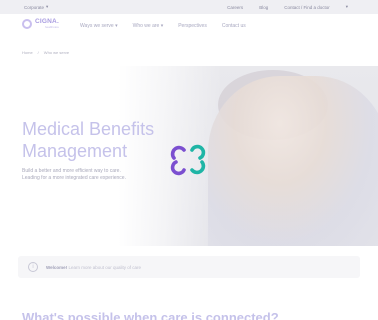 The height and width of the screenshot is (320, 378). What do you see at coordinates (33, 267) in the screenshot?
I see `info-icon: i` at bounding box center [33, 267].